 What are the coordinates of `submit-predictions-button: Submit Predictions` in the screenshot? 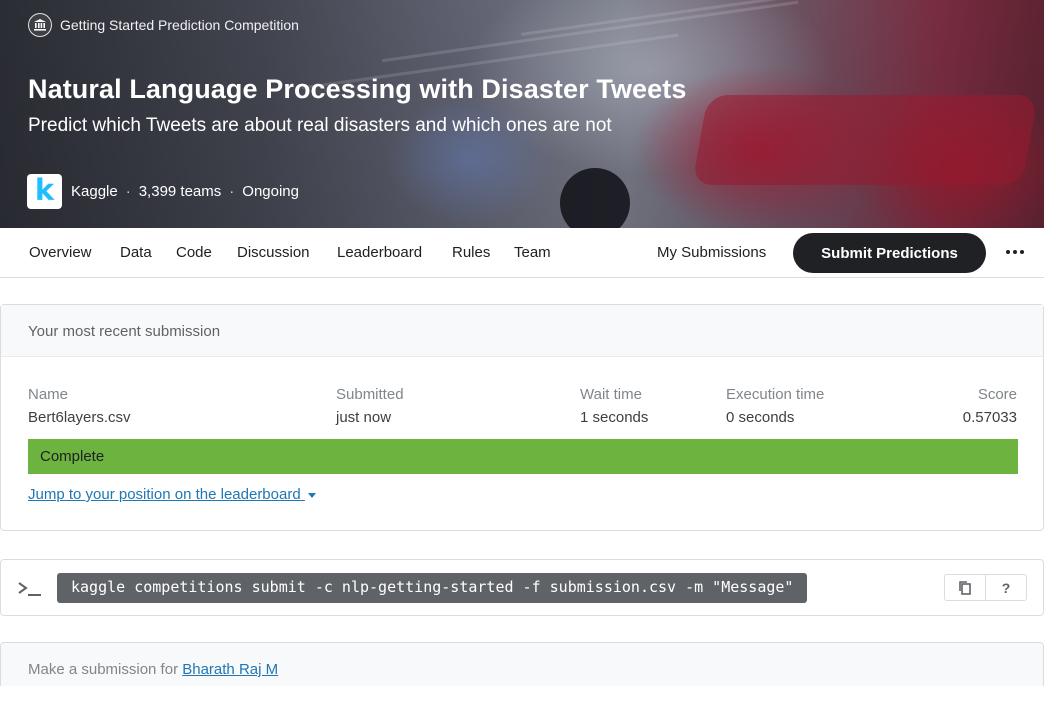 It's located at (889, 253).